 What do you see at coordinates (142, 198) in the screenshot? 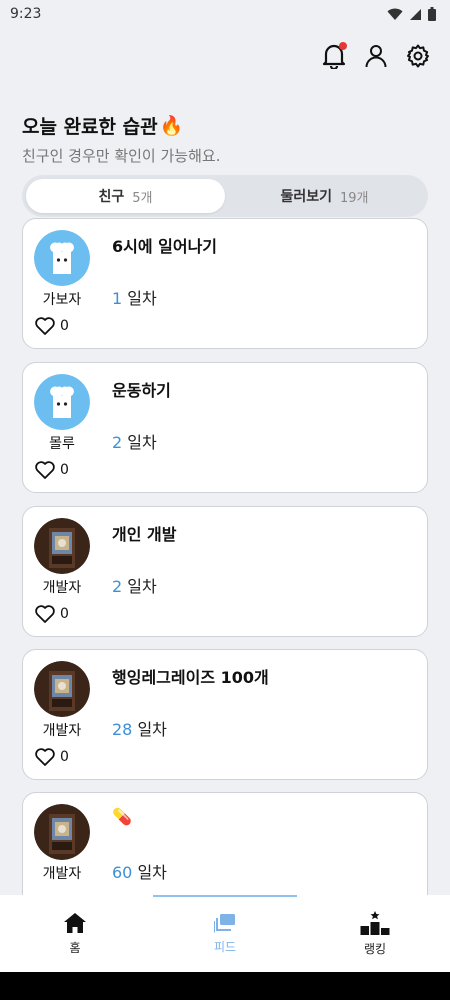
I see `tab-friends-count: 5개` at bounding box center [142, 198].